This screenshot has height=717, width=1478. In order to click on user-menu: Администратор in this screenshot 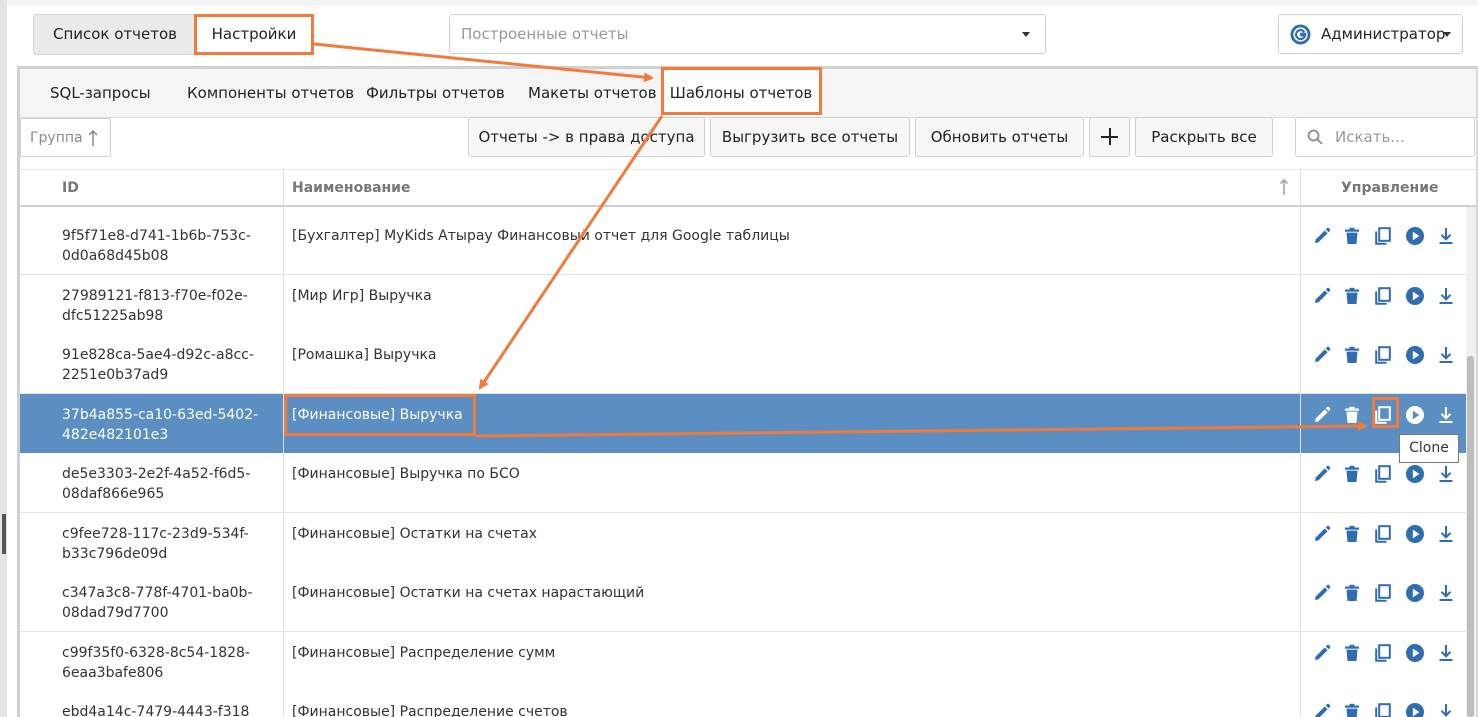, I will do `click(1370, 34)`.